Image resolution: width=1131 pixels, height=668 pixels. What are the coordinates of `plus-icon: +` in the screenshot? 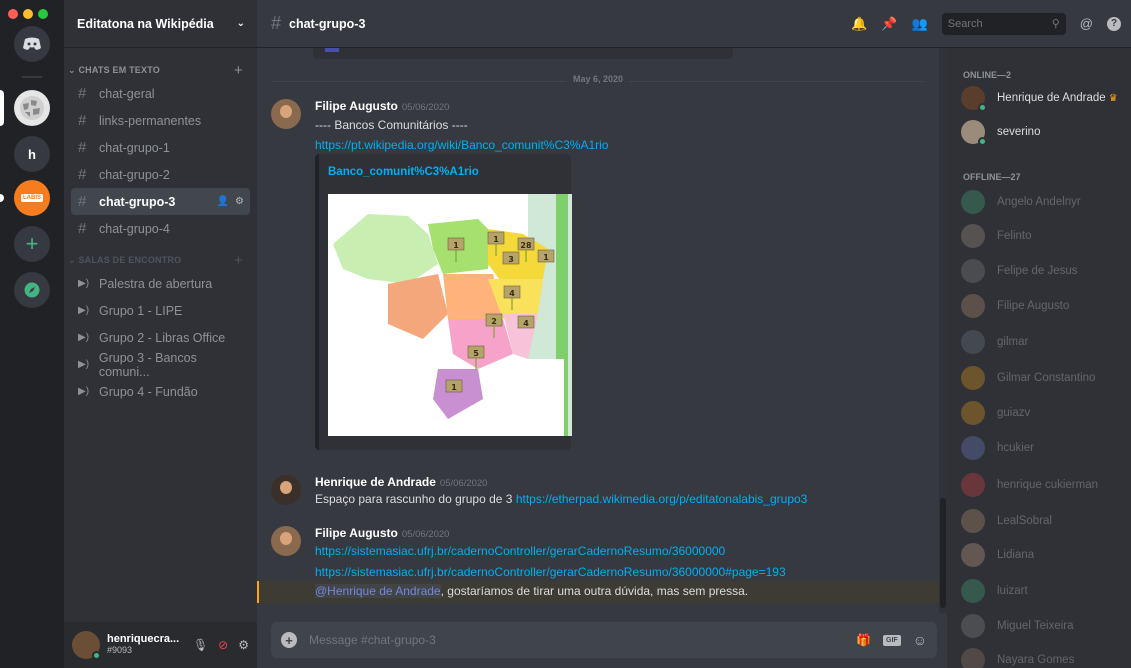 It's located at (32, 243).